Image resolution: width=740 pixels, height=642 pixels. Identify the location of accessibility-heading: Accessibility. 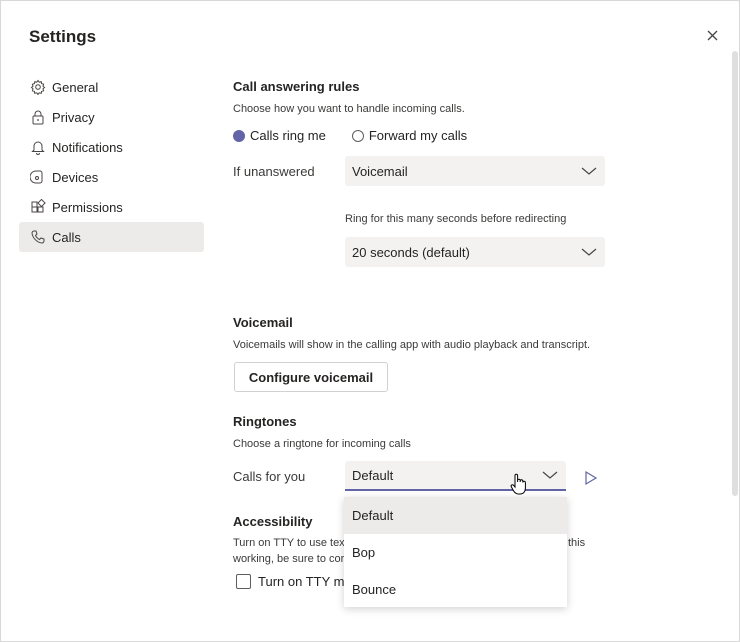
(273, 521).